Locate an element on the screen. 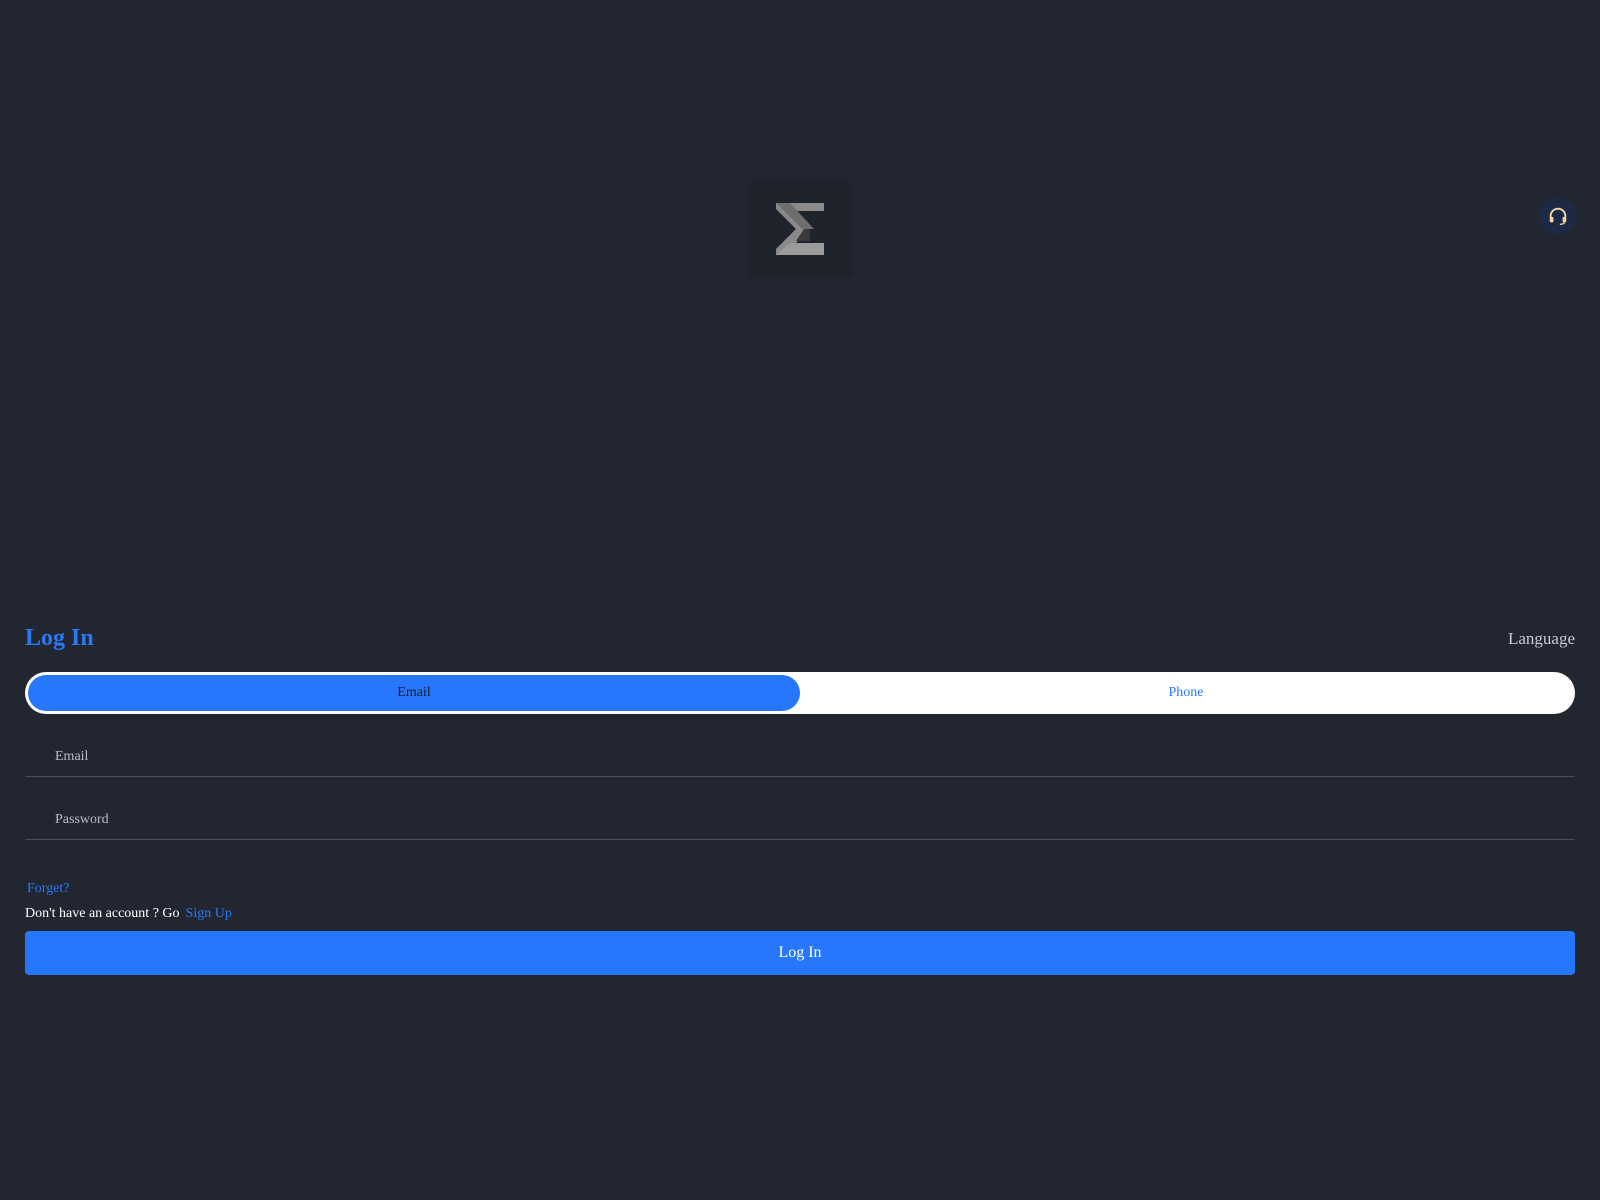  headset-icon is located at coordinates (1558, 216).